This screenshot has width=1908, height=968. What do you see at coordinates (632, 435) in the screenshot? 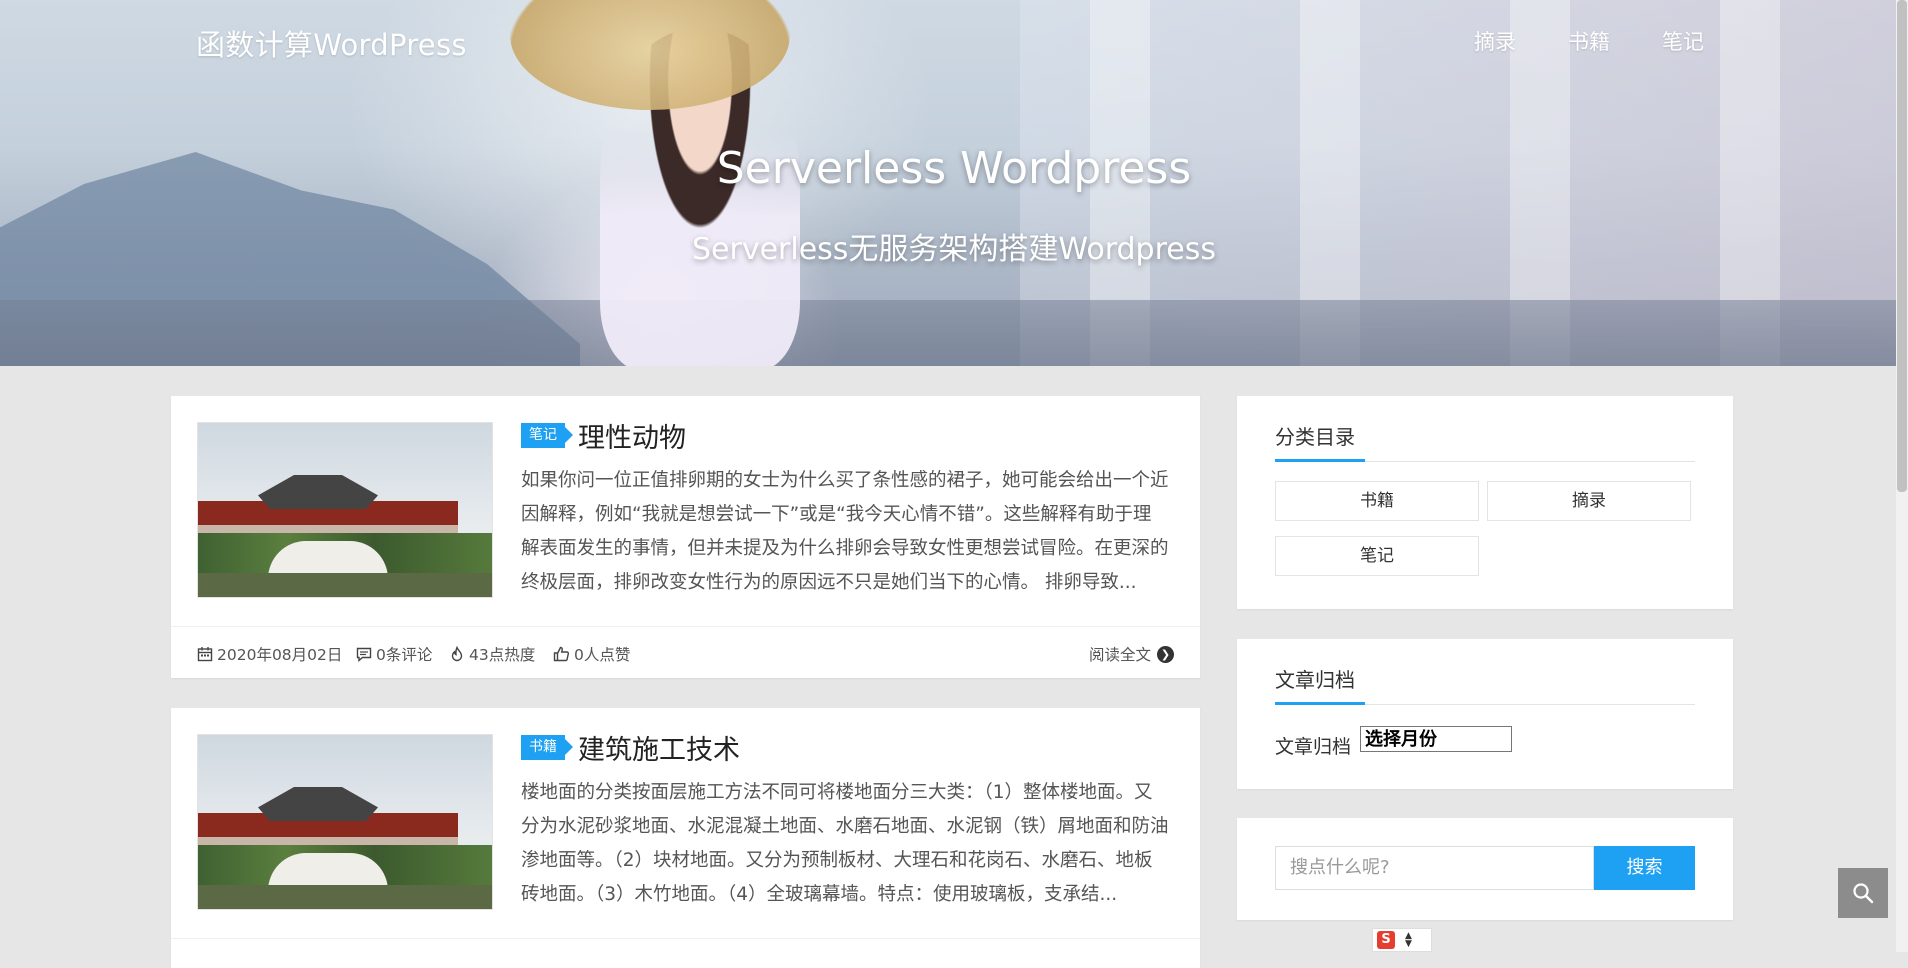
I see `post-title: 理性动物` at bounding box center [632, 435].